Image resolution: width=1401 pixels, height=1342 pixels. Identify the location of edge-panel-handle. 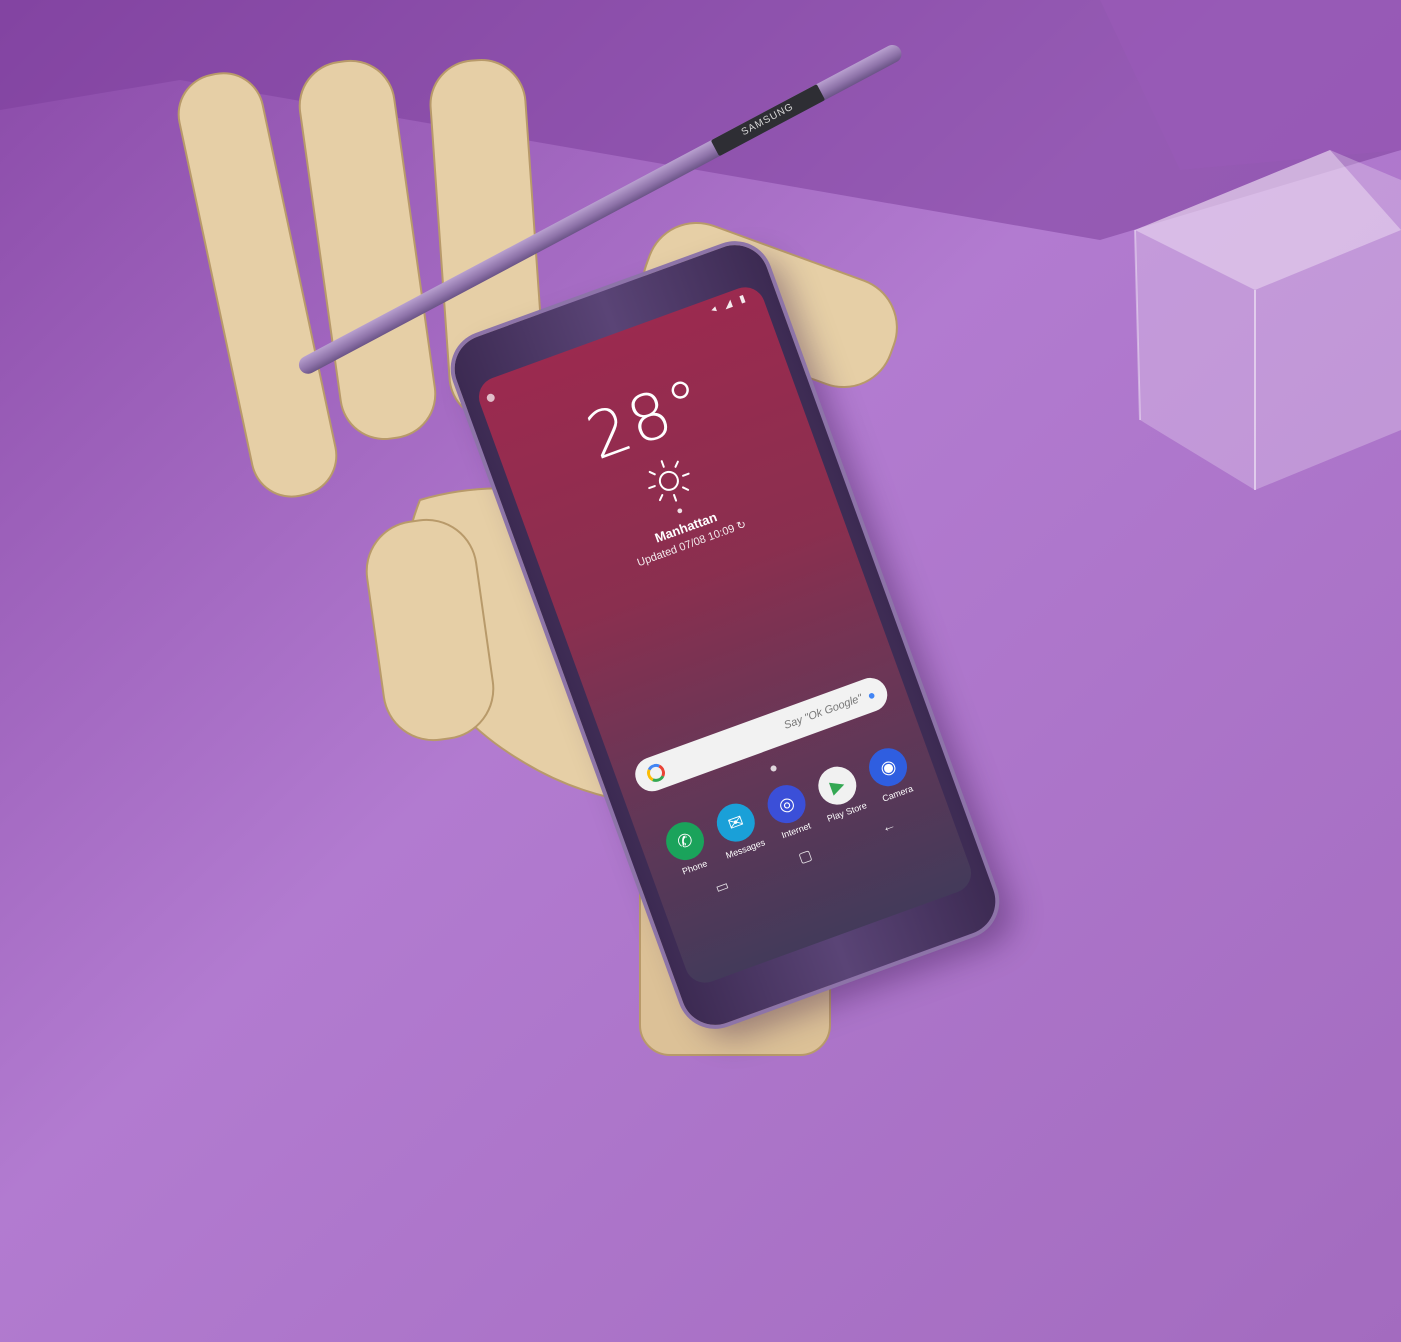
(490, 397).